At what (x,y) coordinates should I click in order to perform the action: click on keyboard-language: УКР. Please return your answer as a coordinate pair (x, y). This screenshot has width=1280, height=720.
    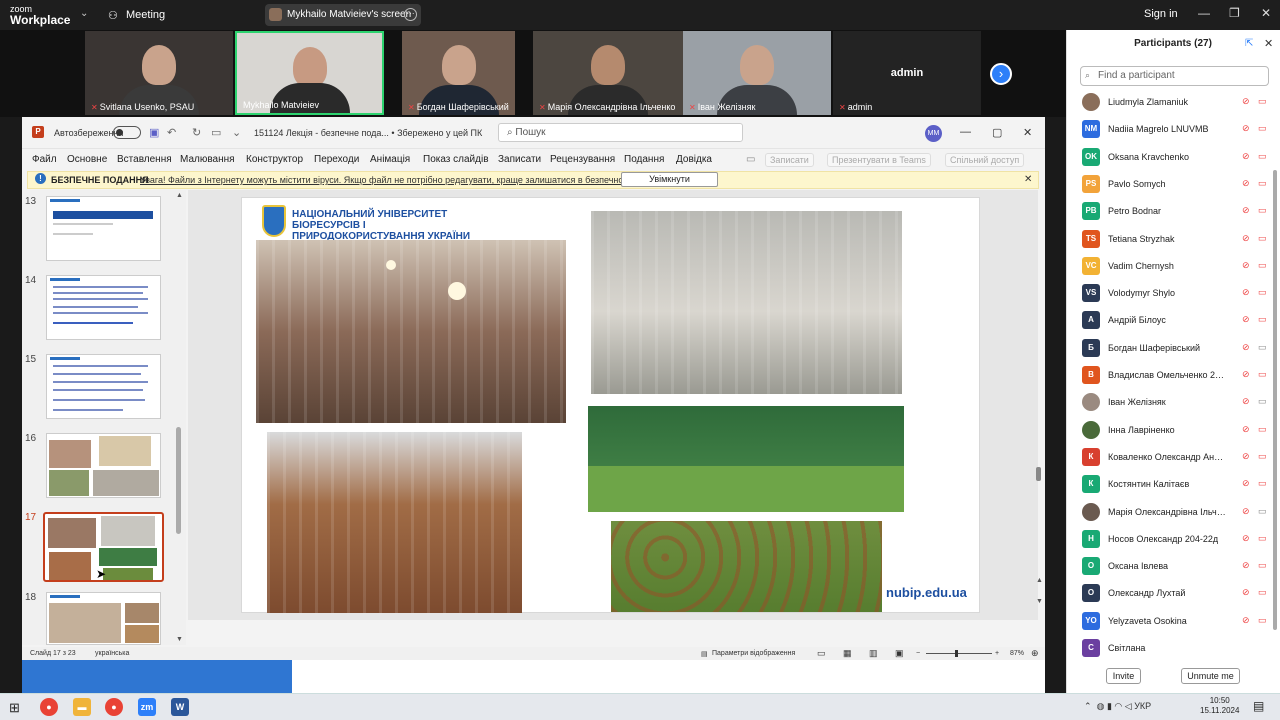
    Looking at the image, I should click on (1142, 706).